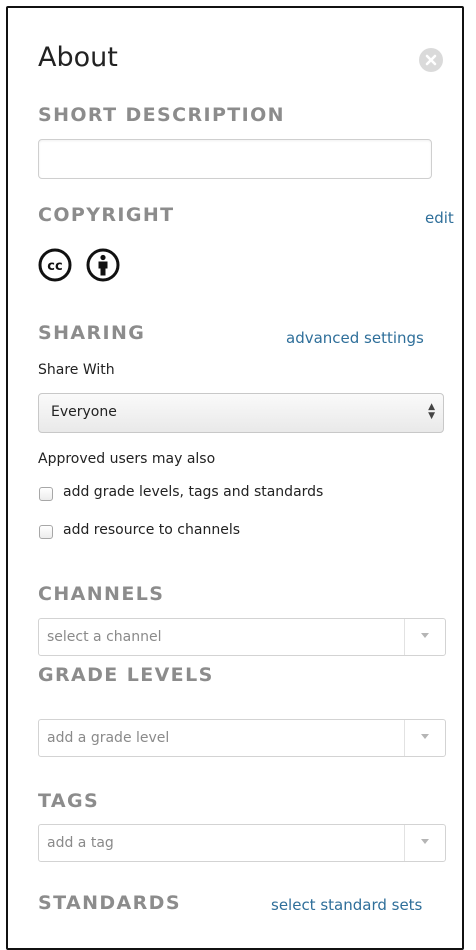 The image size is (476, 950). I want to click on share-with-value: Everyone, so click(84, 412).